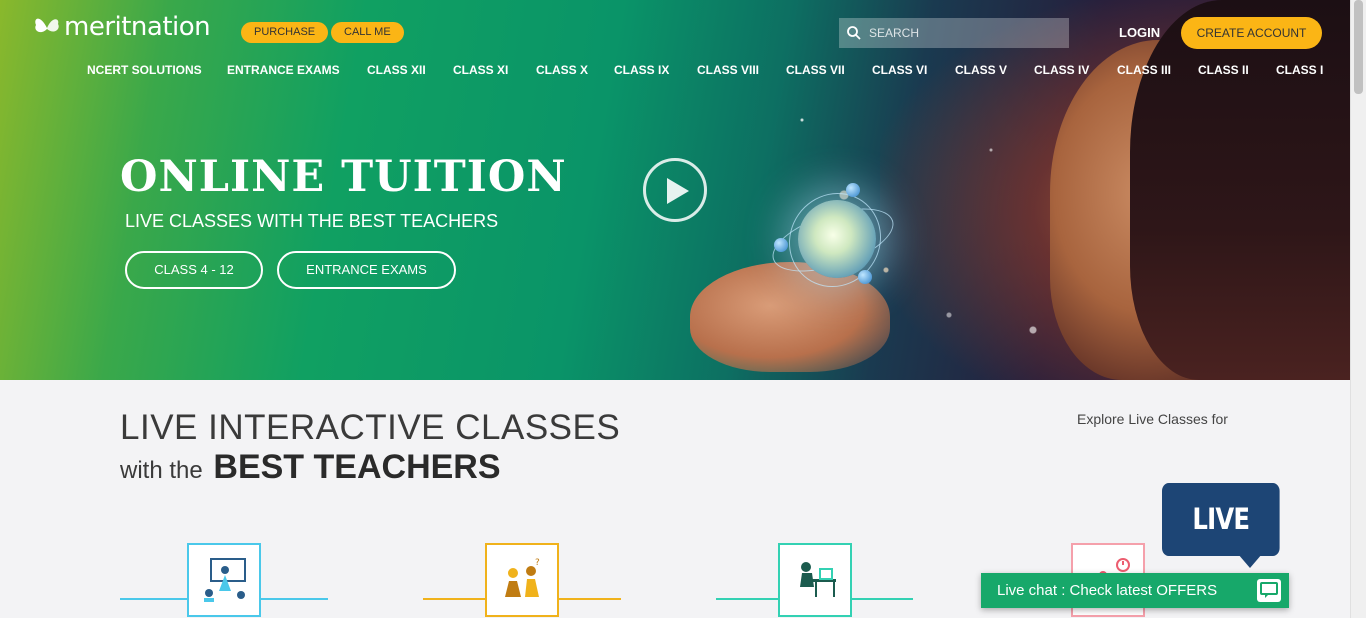 The width and height of the screenshot is (1366, 618). I want to click on discussion-icon: ?, so click(522, 577).